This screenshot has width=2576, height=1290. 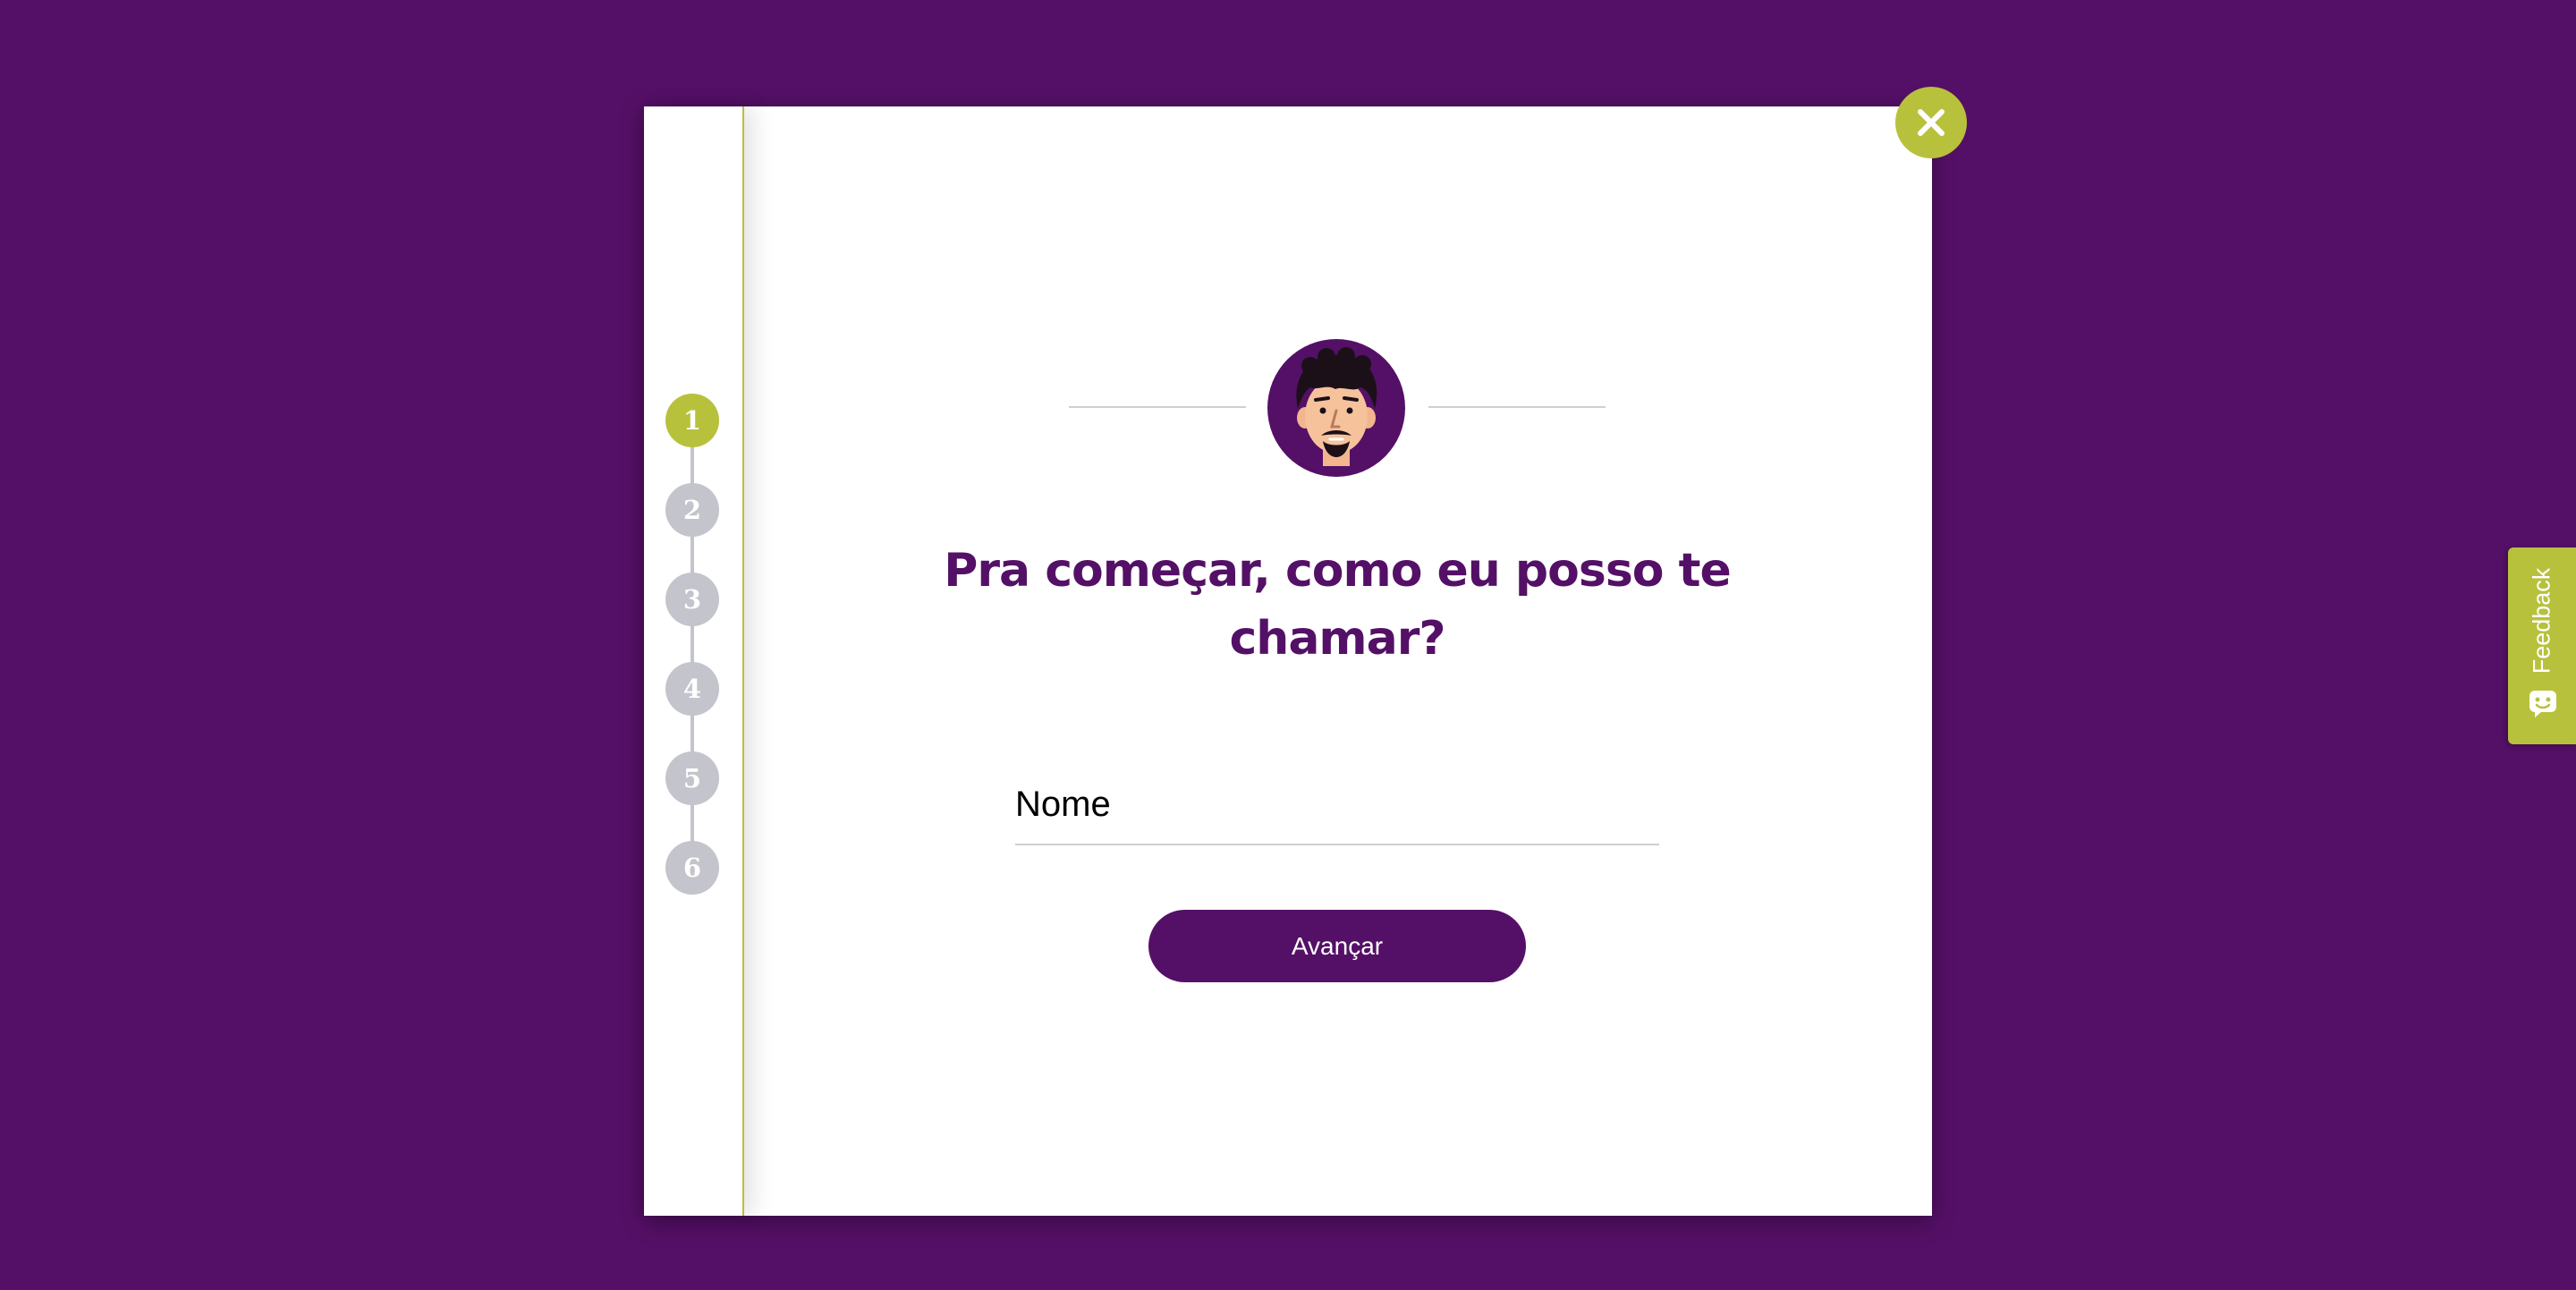 What do you see at coordinates (1336, 408) in the screenshot?
I see `bearded-man-avatar-icon` at bounding box center [1336, 408].